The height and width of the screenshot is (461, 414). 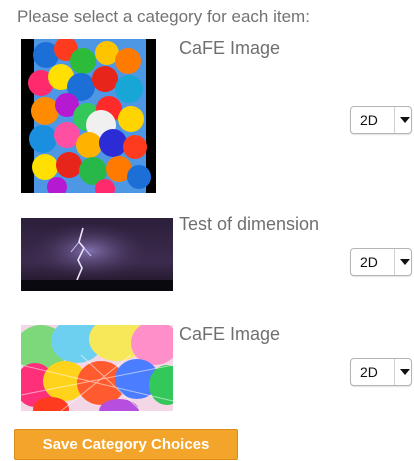 I want to click on item-title: Test of dimension, so click(x=249, y=224).